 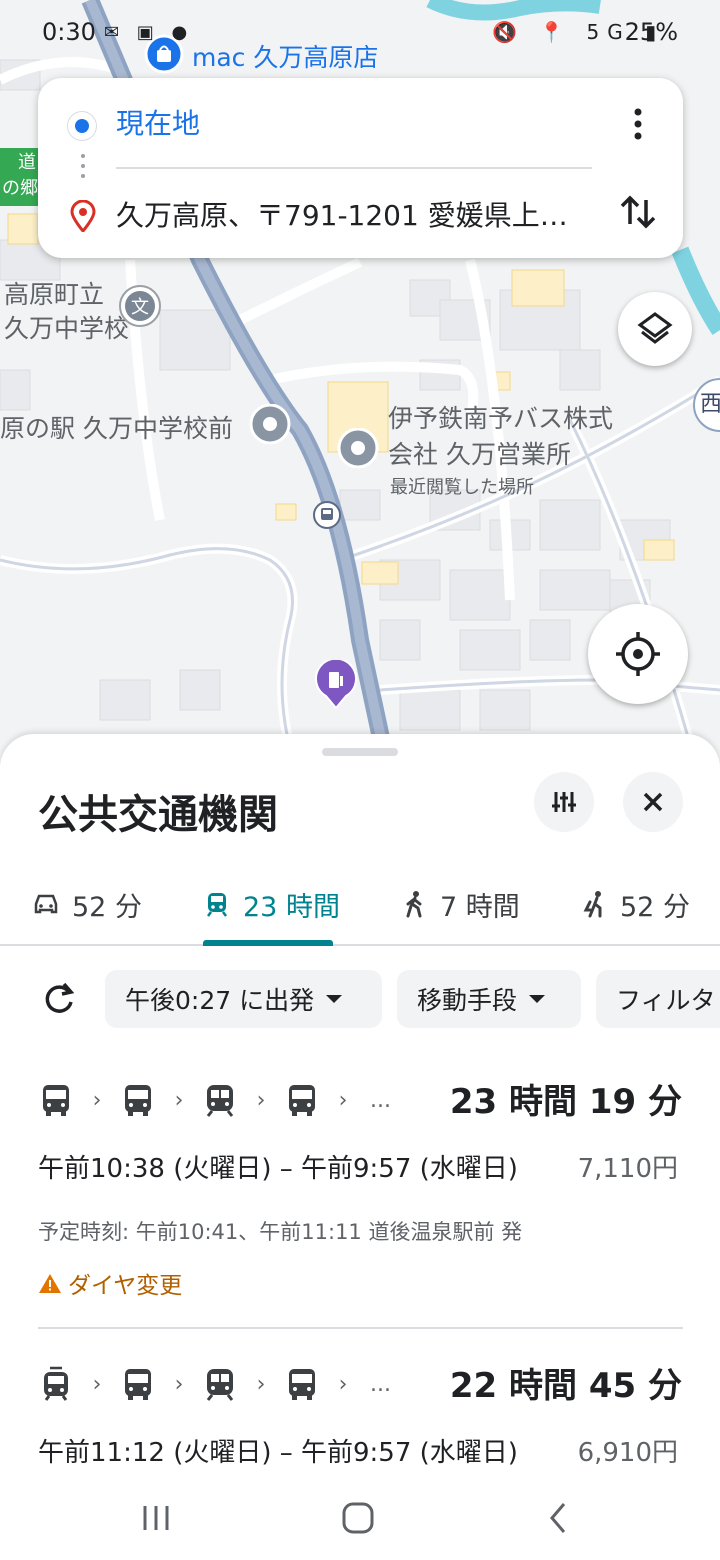 I want to click on battery-level: 25%, so click(x=651, y=32).